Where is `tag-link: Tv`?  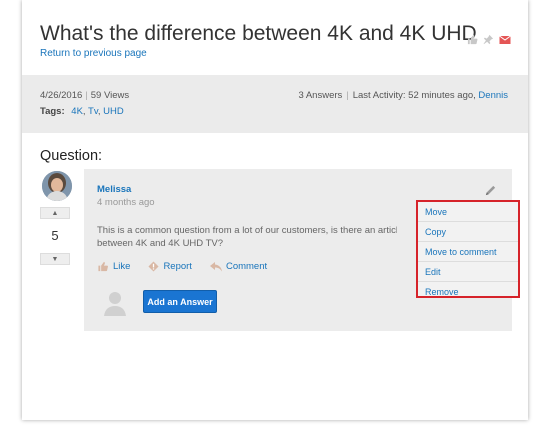
tag-link: Tv is located at coordinates (93, 111).